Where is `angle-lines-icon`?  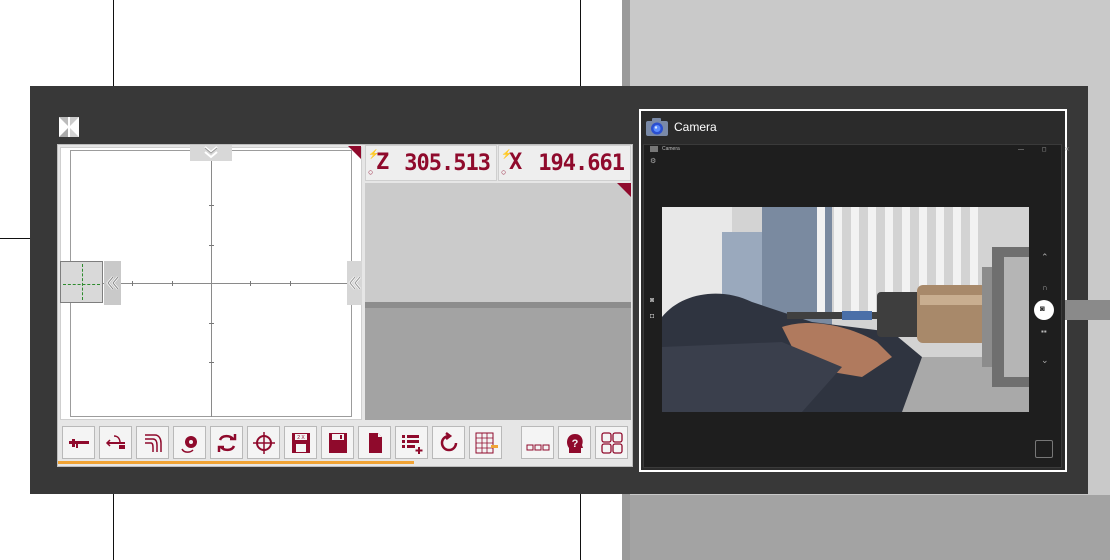 angle-lines-icon is located at coordinates (153, 442).